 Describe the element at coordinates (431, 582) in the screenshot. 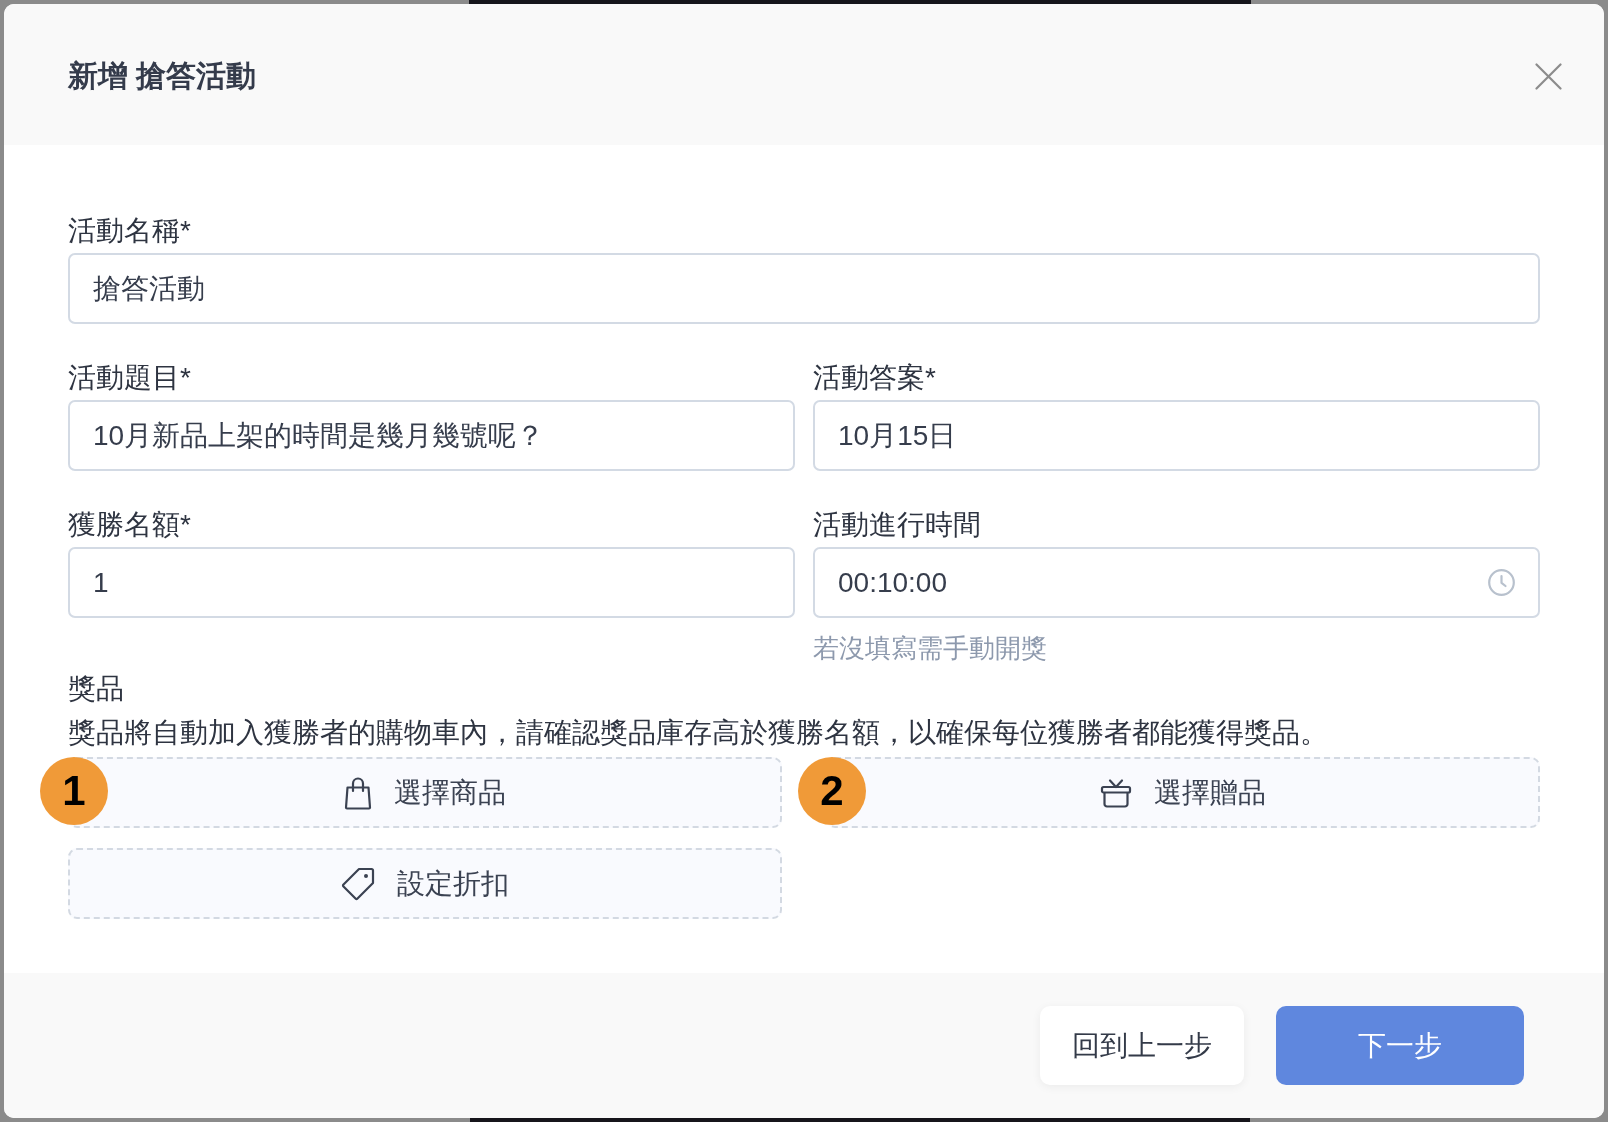

I see `text-field: 1` at that location.